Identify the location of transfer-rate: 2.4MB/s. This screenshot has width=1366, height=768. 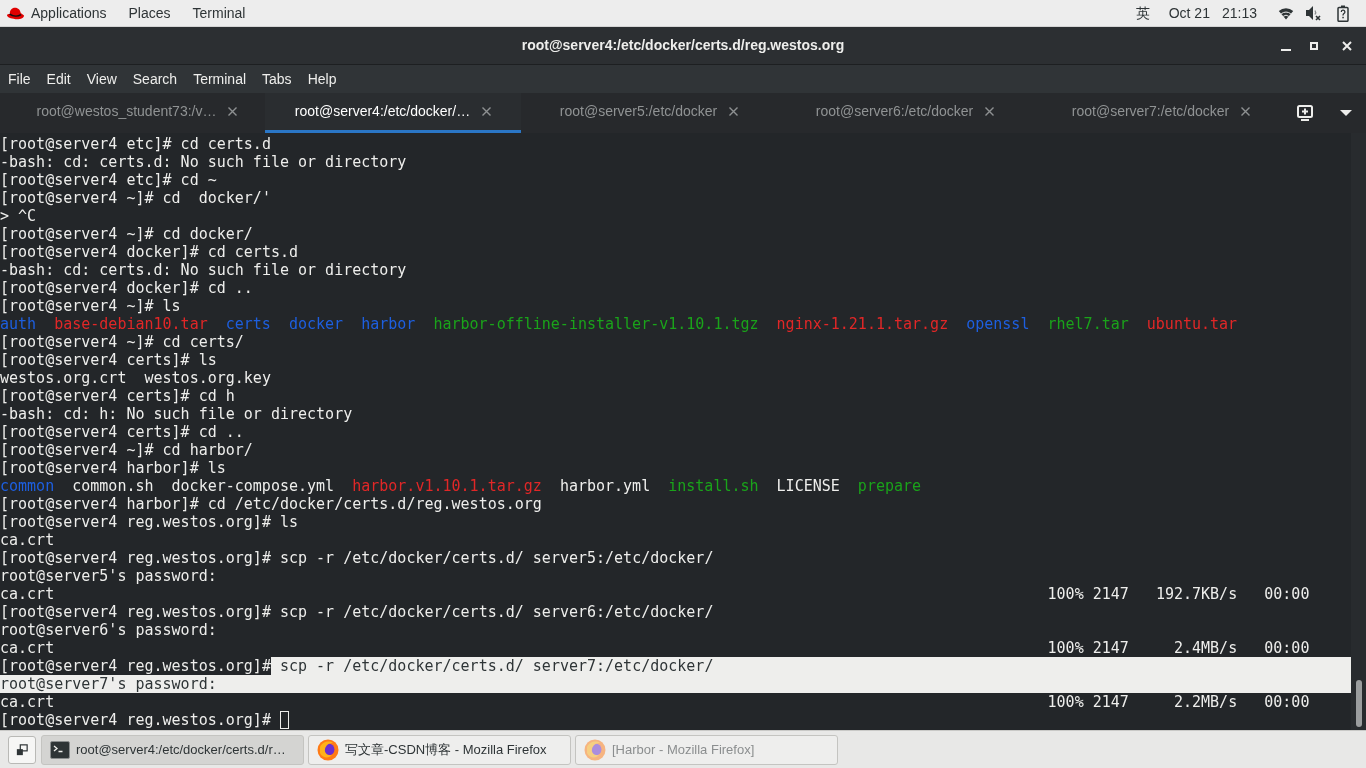
(1205, 648).